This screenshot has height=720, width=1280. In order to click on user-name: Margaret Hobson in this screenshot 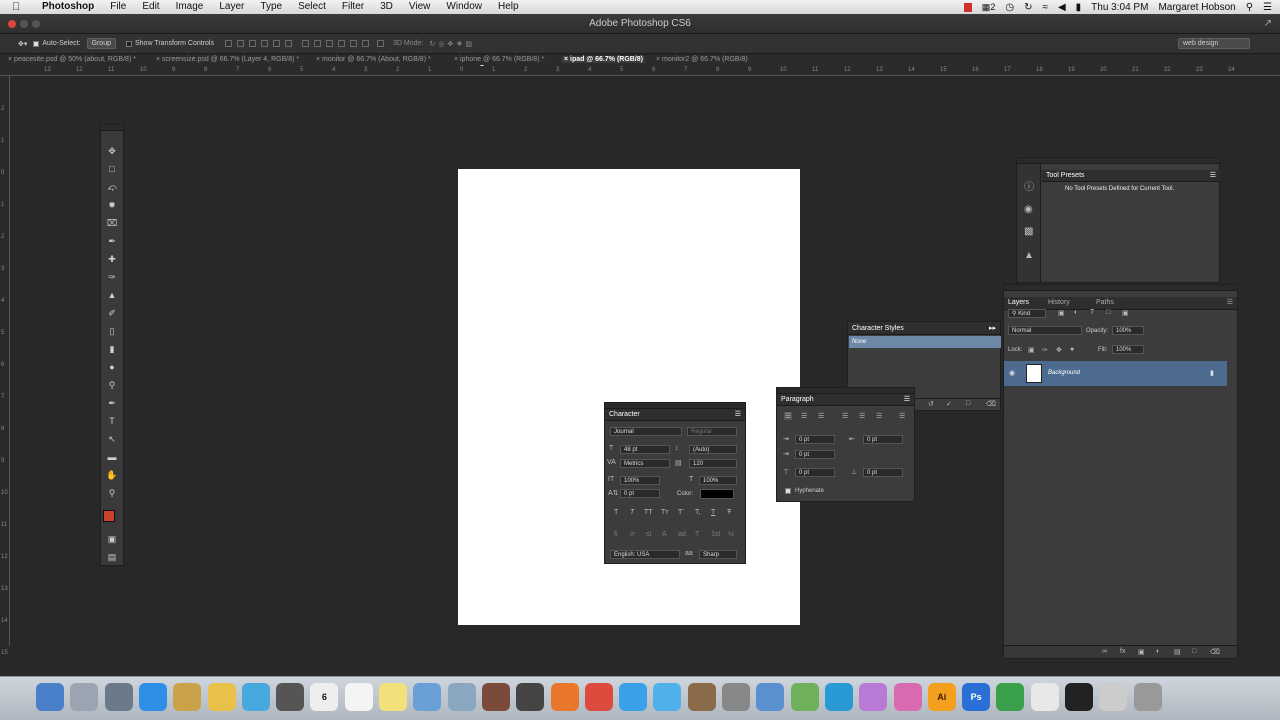, I will do `click(1196, 7)`.